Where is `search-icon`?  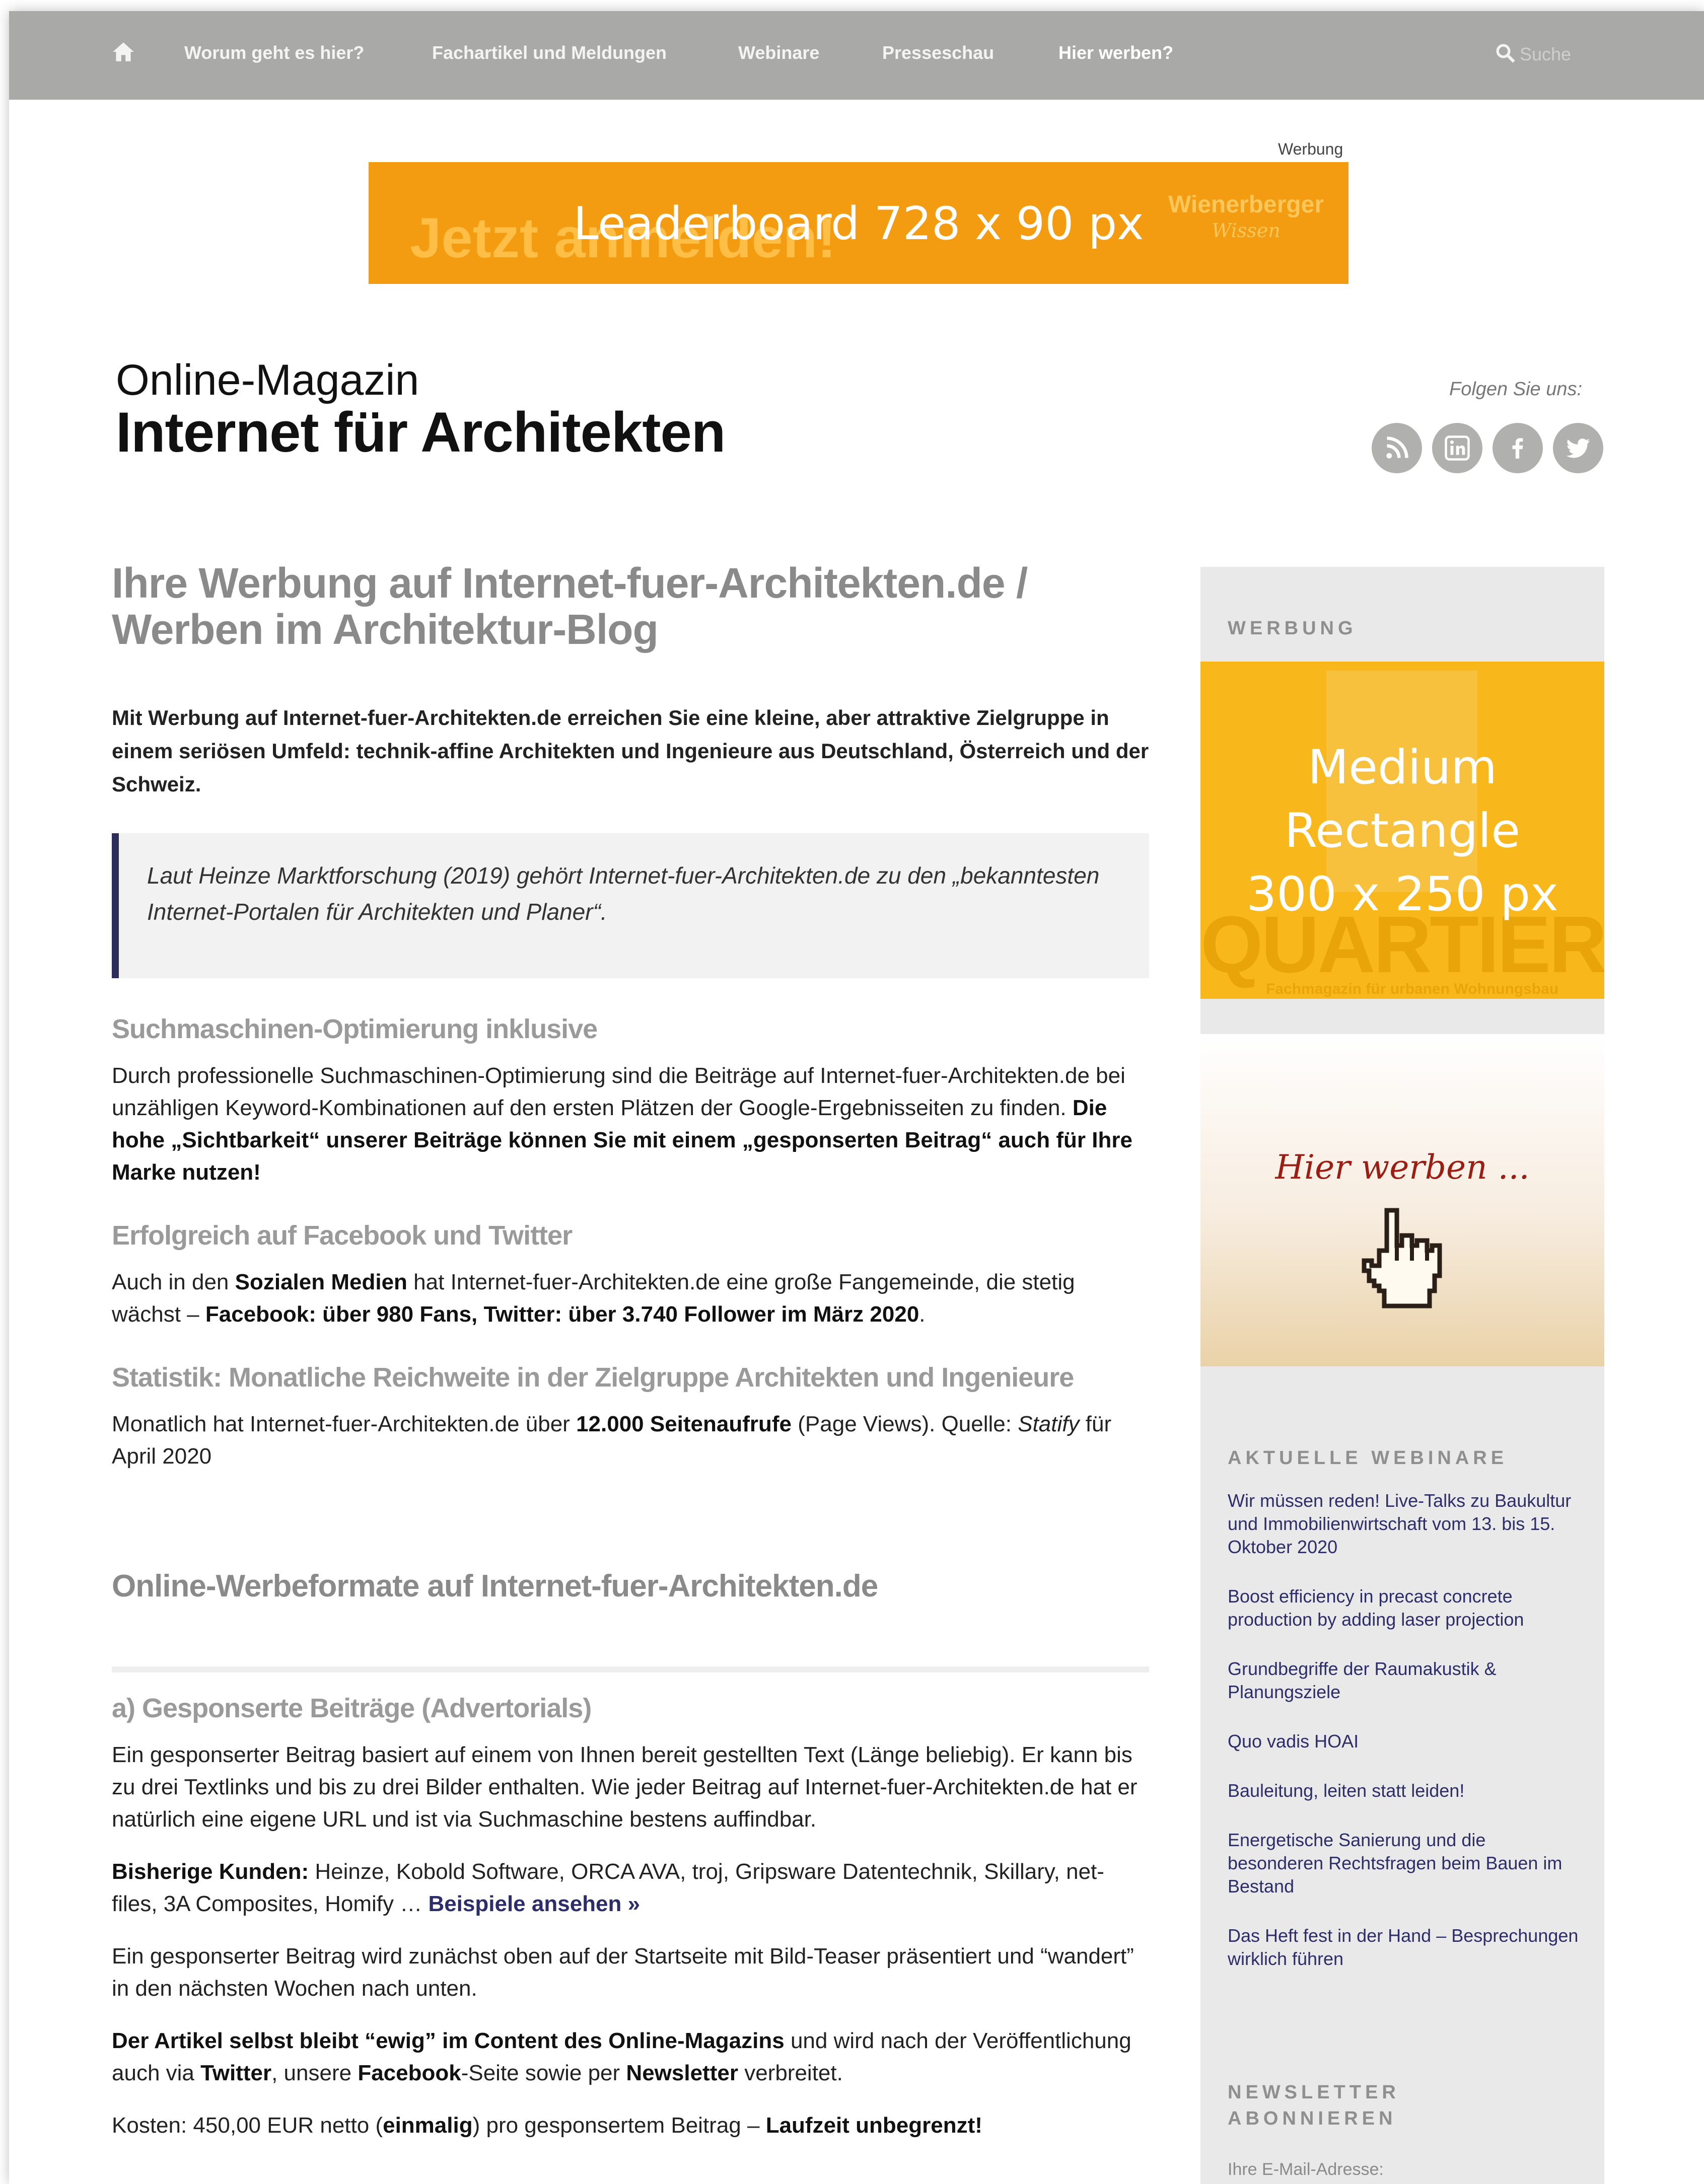
search-icon is located at coordinates (1505, 53).